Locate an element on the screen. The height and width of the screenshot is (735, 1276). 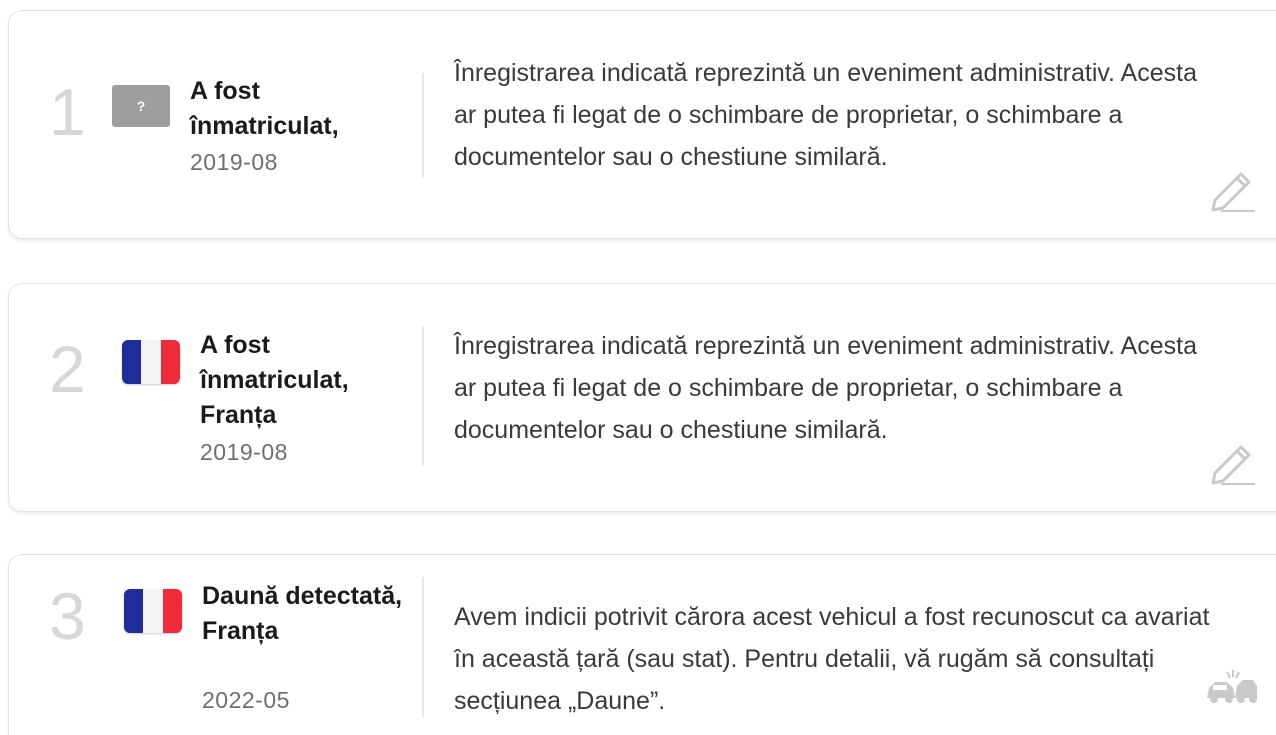
event-title: Daună detectată, Franța is located at coordinates (302, 613).